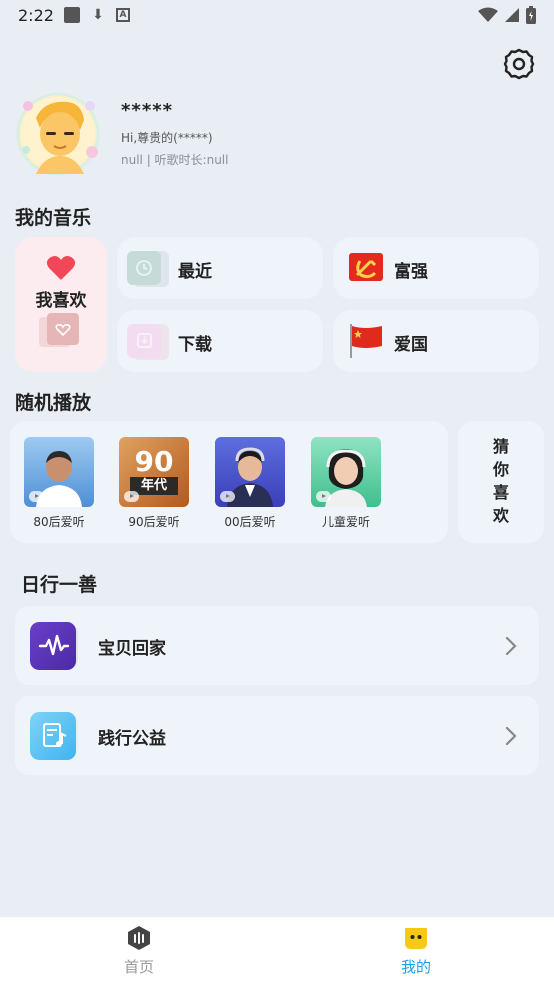  I want to click on download-tile: 下载, so click(220, 341).